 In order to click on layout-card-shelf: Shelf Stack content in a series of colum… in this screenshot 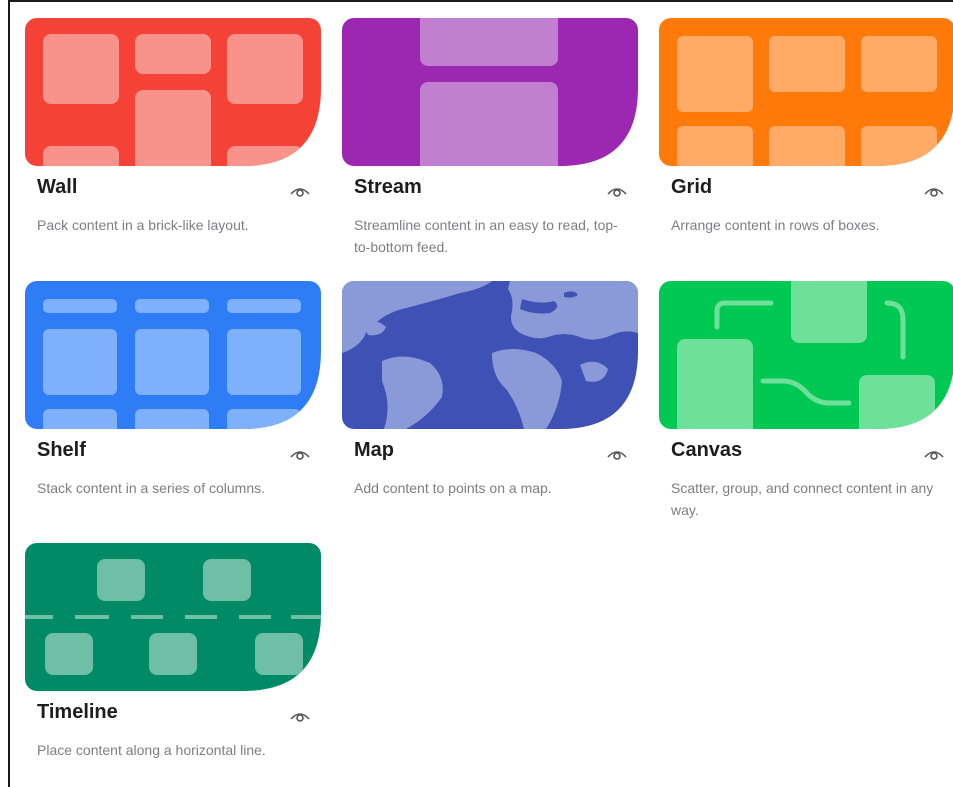, I will do `click(173, 388)`.